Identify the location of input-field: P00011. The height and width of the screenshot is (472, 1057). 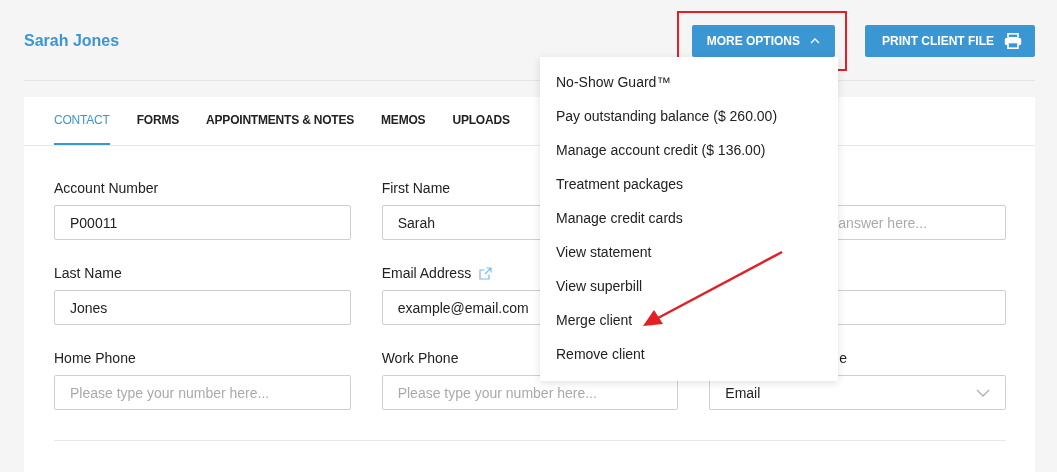
(202, 222).